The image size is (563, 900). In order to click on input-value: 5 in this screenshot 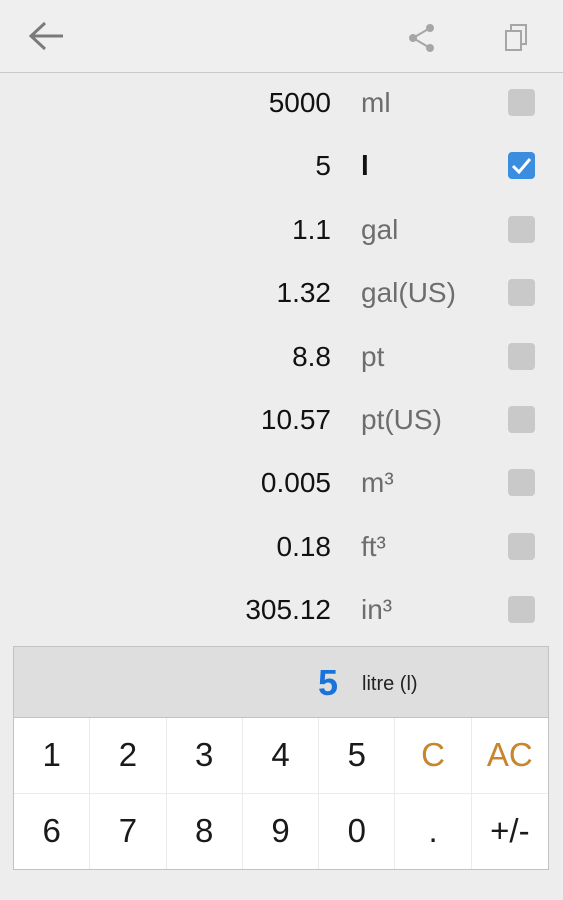, I will do `click(327, 682)`.